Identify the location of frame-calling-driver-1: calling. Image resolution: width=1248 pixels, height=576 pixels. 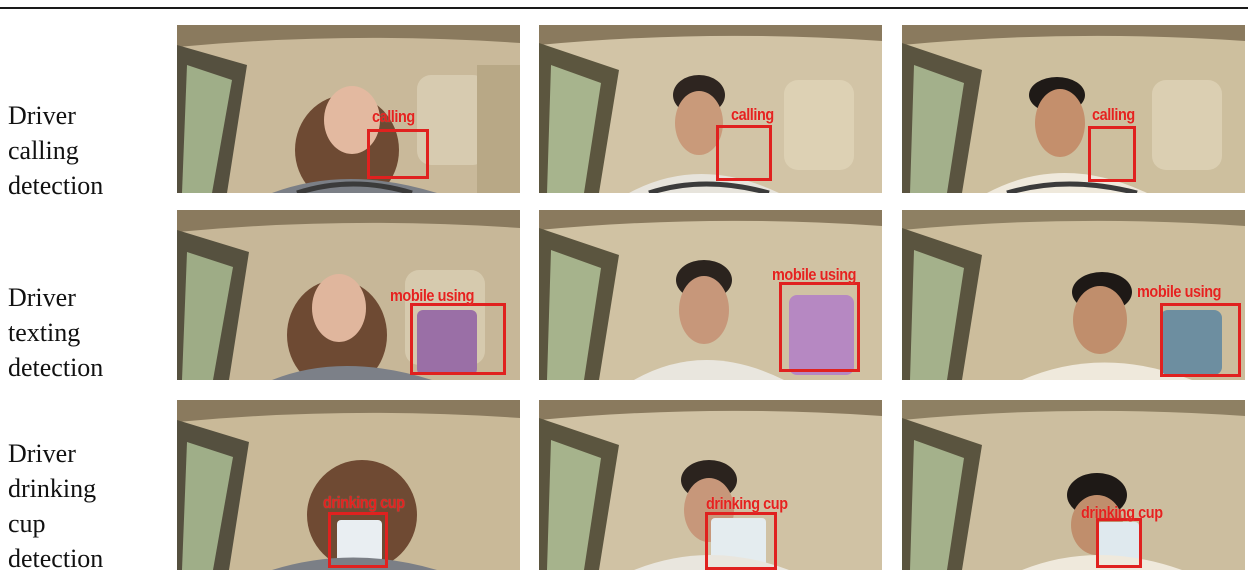
(348, 109).